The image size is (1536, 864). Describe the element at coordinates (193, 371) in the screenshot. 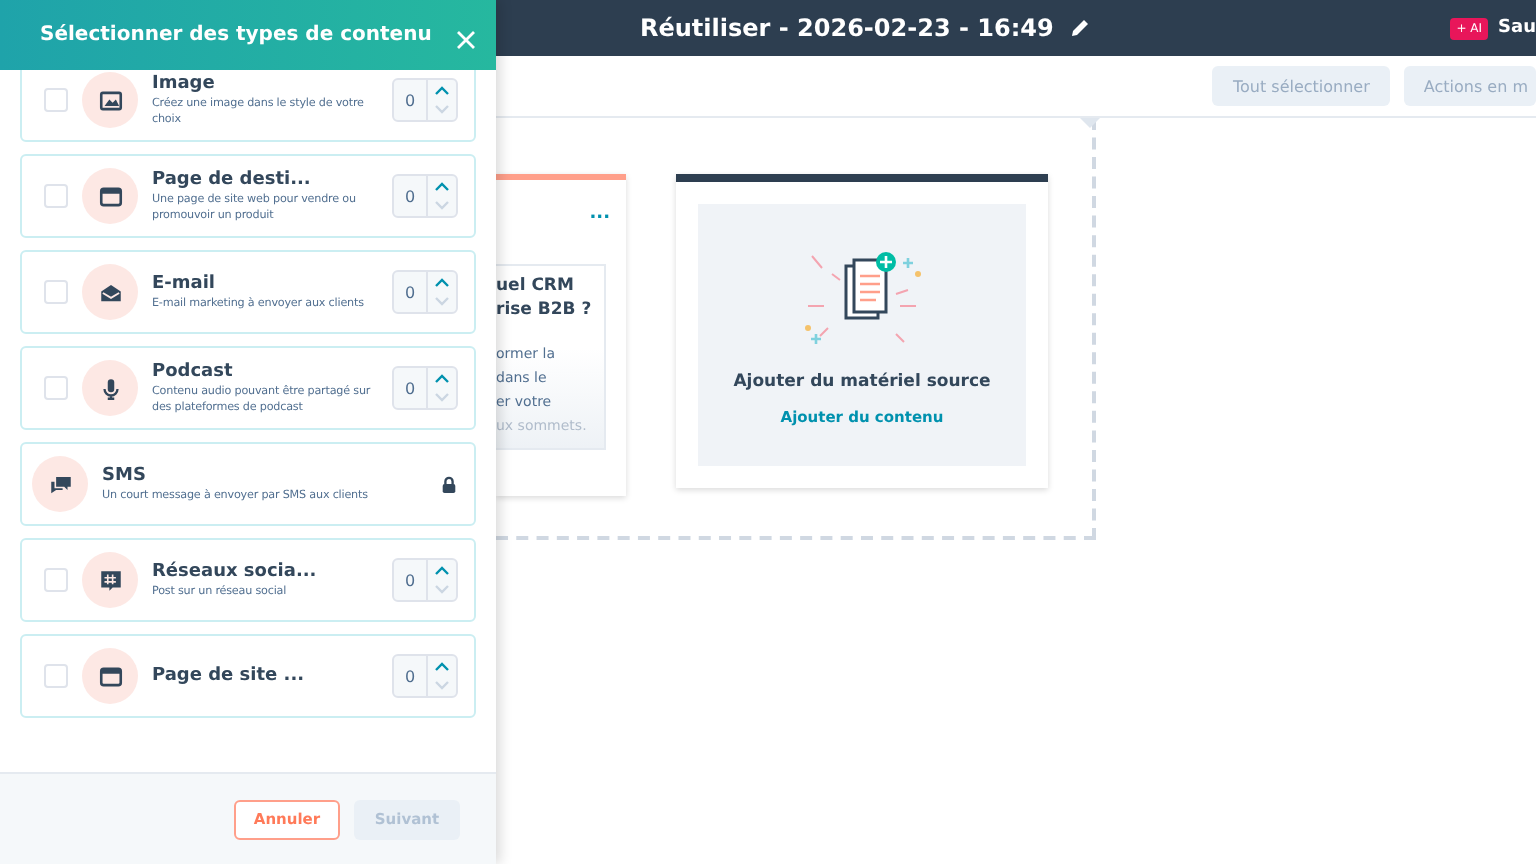

I see `item-title: Podcast` at that location.